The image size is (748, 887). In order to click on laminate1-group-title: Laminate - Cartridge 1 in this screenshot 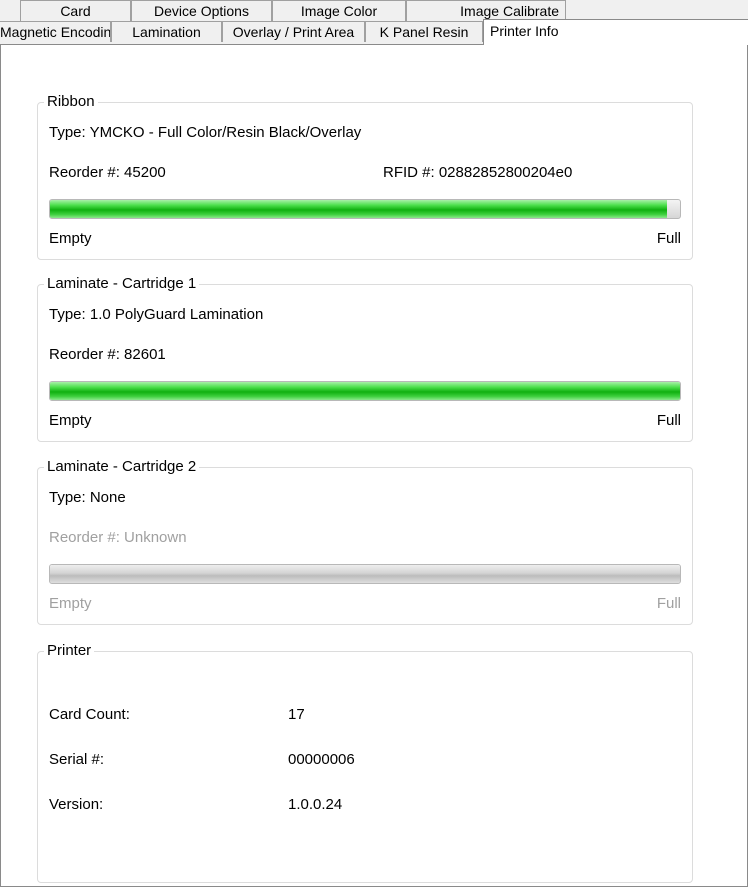, I will do `click(122, 284)`.